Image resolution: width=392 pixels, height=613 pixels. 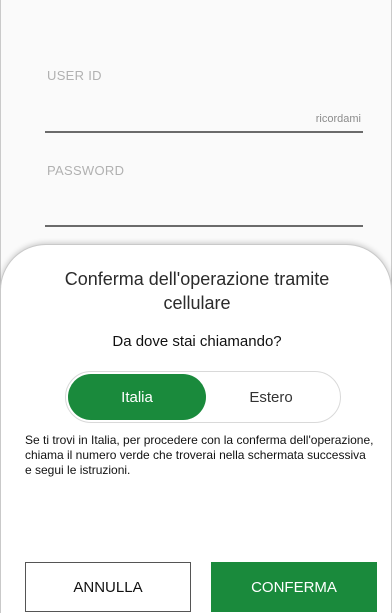 I want to click on segment-estero: Estero, so click(x=271, y=397).